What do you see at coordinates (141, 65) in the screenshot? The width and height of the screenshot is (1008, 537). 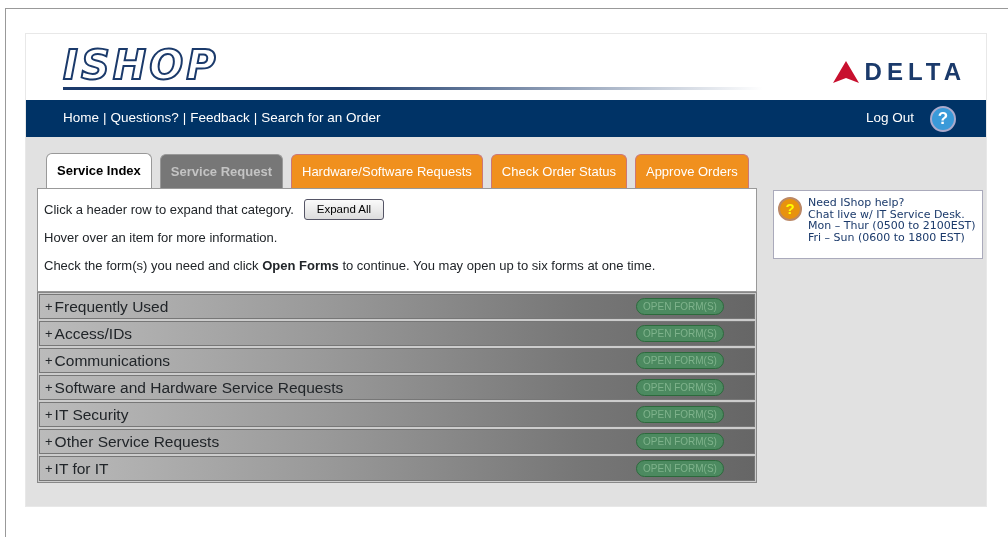 I see `logo: ISHOP` at bounding box center [141, 65].